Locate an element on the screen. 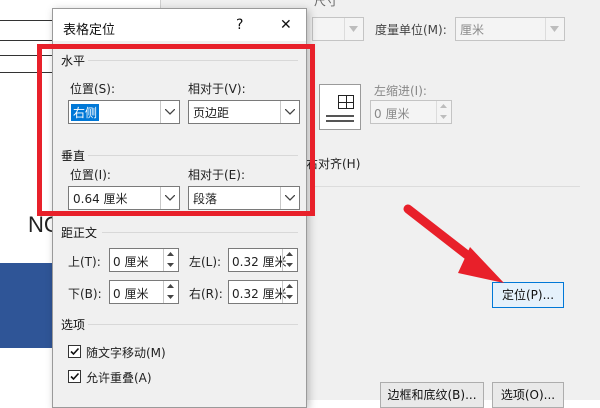  align-right-option is located at coordinates (338, 106).